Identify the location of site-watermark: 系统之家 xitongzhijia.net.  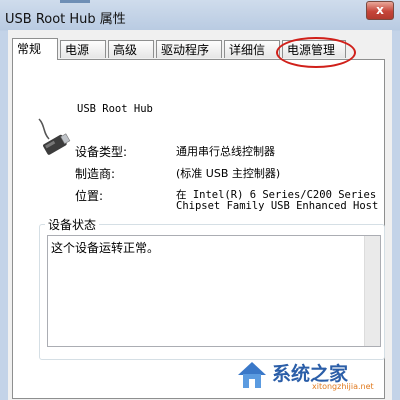
(315, 375).